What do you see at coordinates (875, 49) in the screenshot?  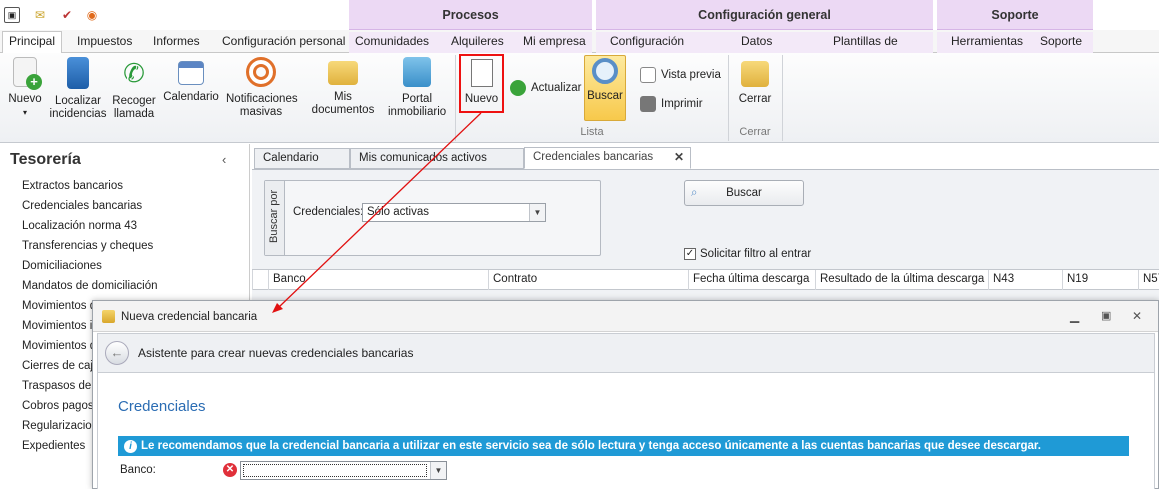 I see `tab-plantillas: Plantillas de texto` at bounding box center [875, 49].